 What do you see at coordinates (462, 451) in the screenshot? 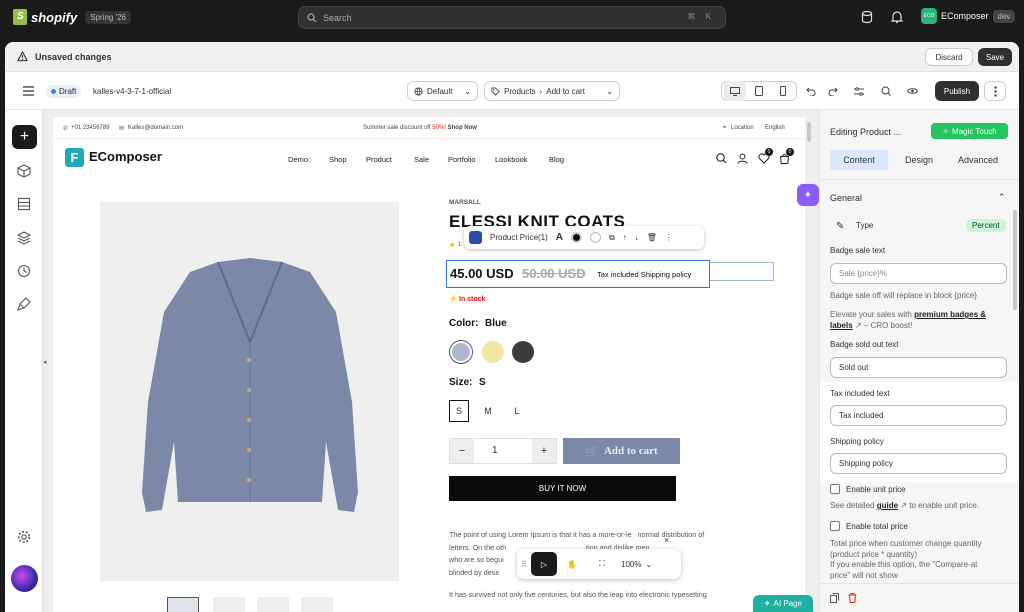
I see `qty-minus-button: −` at bounding box center [462, 451].